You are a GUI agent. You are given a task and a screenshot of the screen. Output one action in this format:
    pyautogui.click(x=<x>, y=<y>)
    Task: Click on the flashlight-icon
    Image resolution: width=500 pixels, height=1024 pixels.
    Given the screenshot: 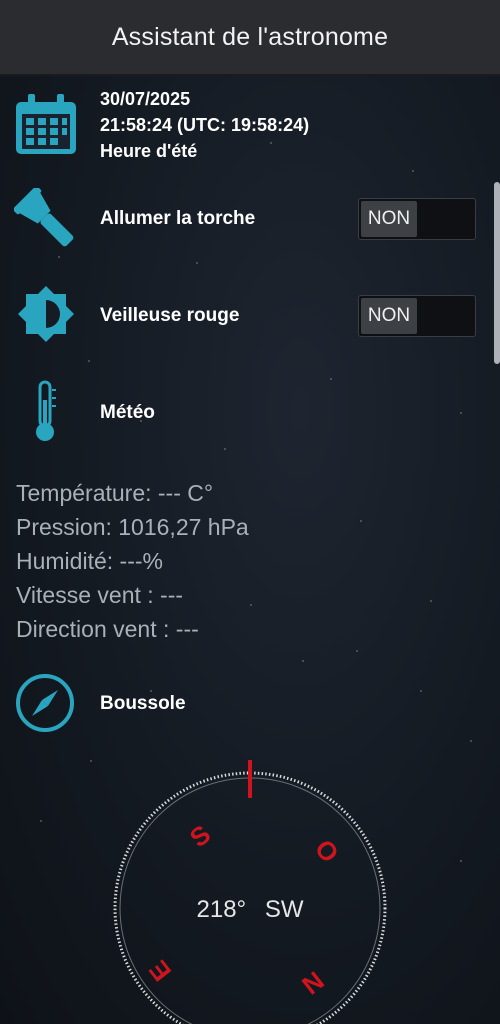 What is the action you would take?
    pyautogui.click(x=44, y=217)
    